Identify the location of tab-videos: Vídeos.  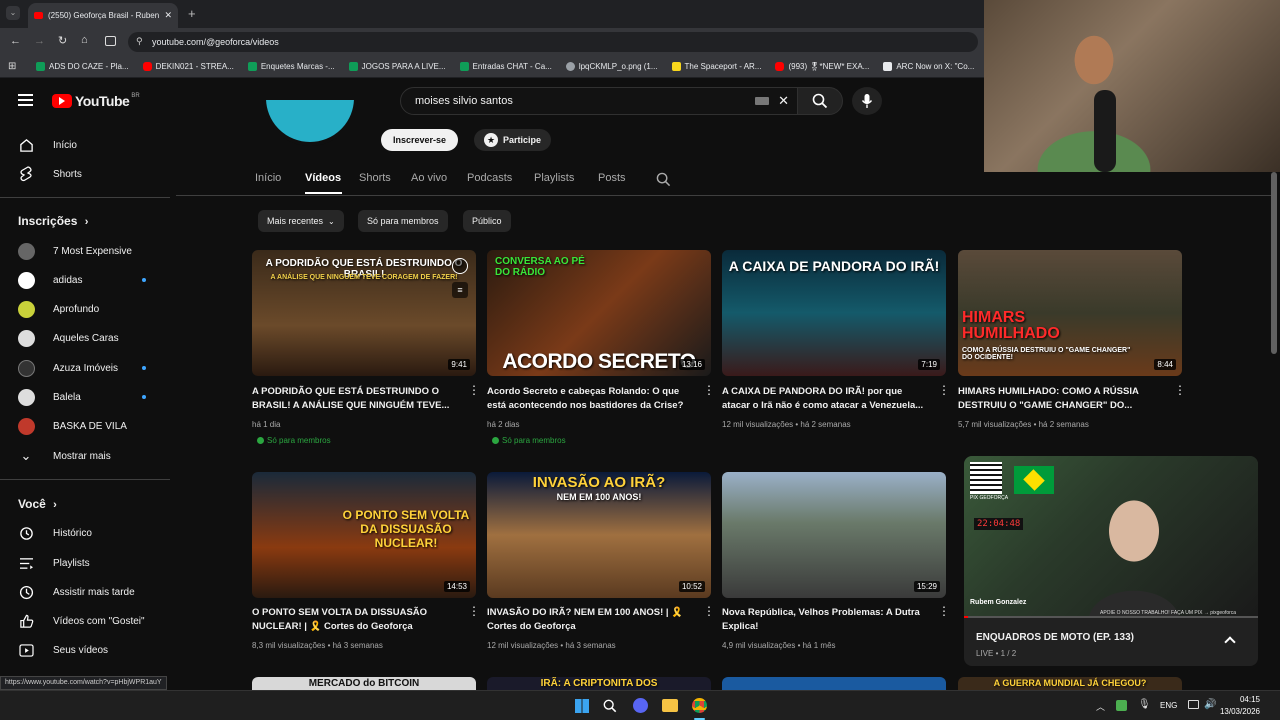
(323, 178).